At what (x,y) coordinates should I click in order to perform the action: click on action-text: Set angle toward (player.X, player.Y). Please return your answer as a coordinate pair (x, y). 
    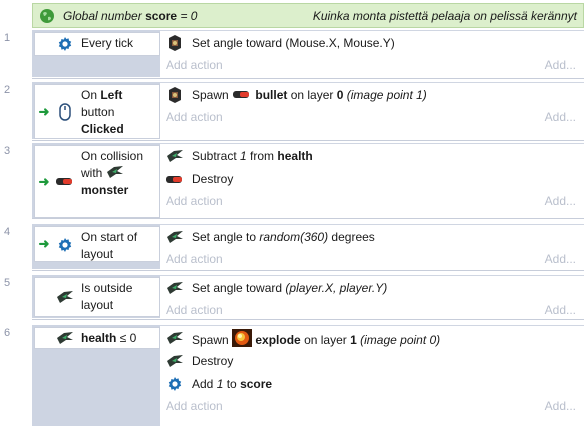
    Looking at the image, I should click on (290, 287).